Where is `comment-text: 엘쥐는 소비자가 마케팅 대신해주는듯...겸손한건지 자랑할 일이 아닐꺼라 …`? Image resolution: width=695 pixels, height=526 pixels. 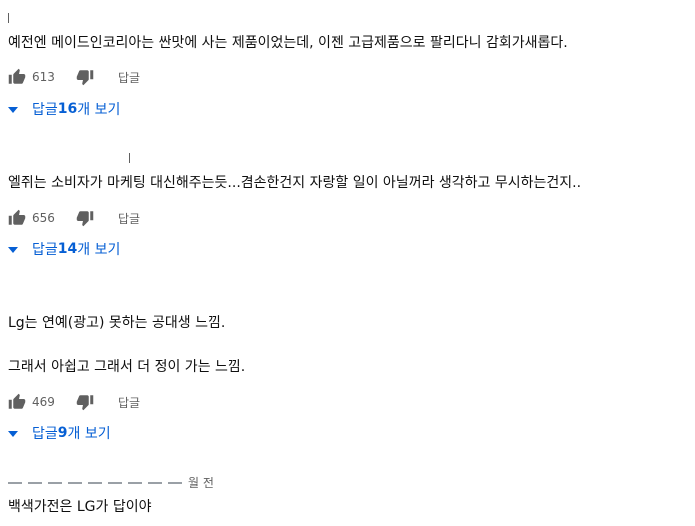
comment-text: 엘쥐는 소비자가 마케팅 대신해주는듯...겸손한건지 자랑할 일이 아닐꺼라 … is located at coordinates (295, 183).